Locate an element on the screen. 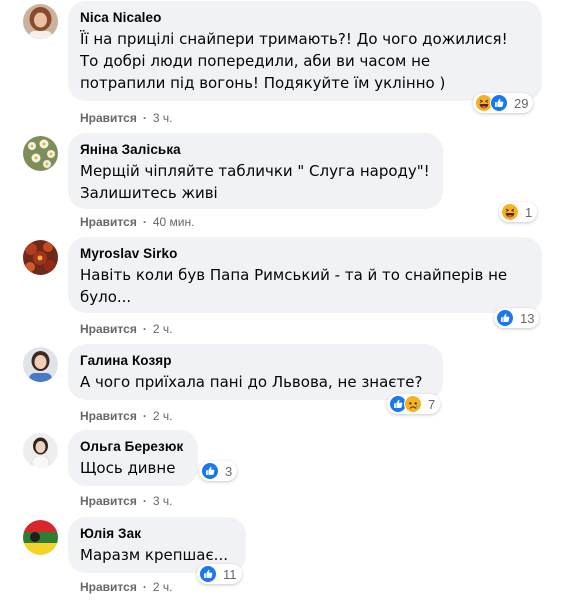 This screenshot has width=578, height=600. haha-icon is located at coordinates (510, 212).